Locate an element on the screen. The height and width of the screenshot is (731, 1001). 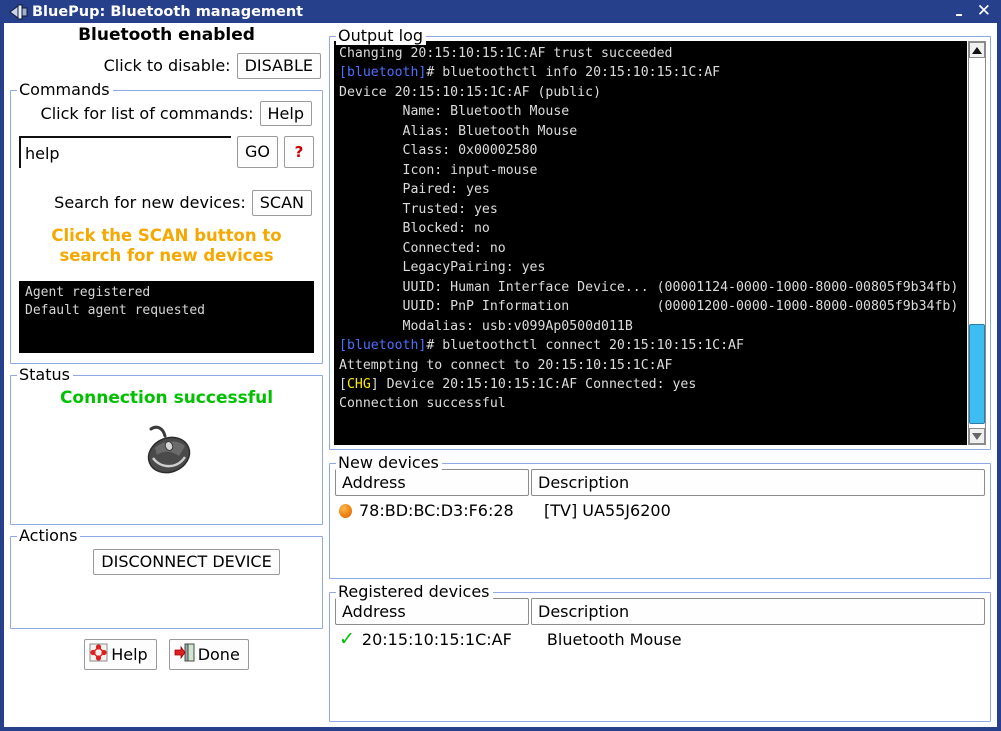
log-token: Modalias: usb:v099Ap0500d011B is located at coordinates (486, 326).